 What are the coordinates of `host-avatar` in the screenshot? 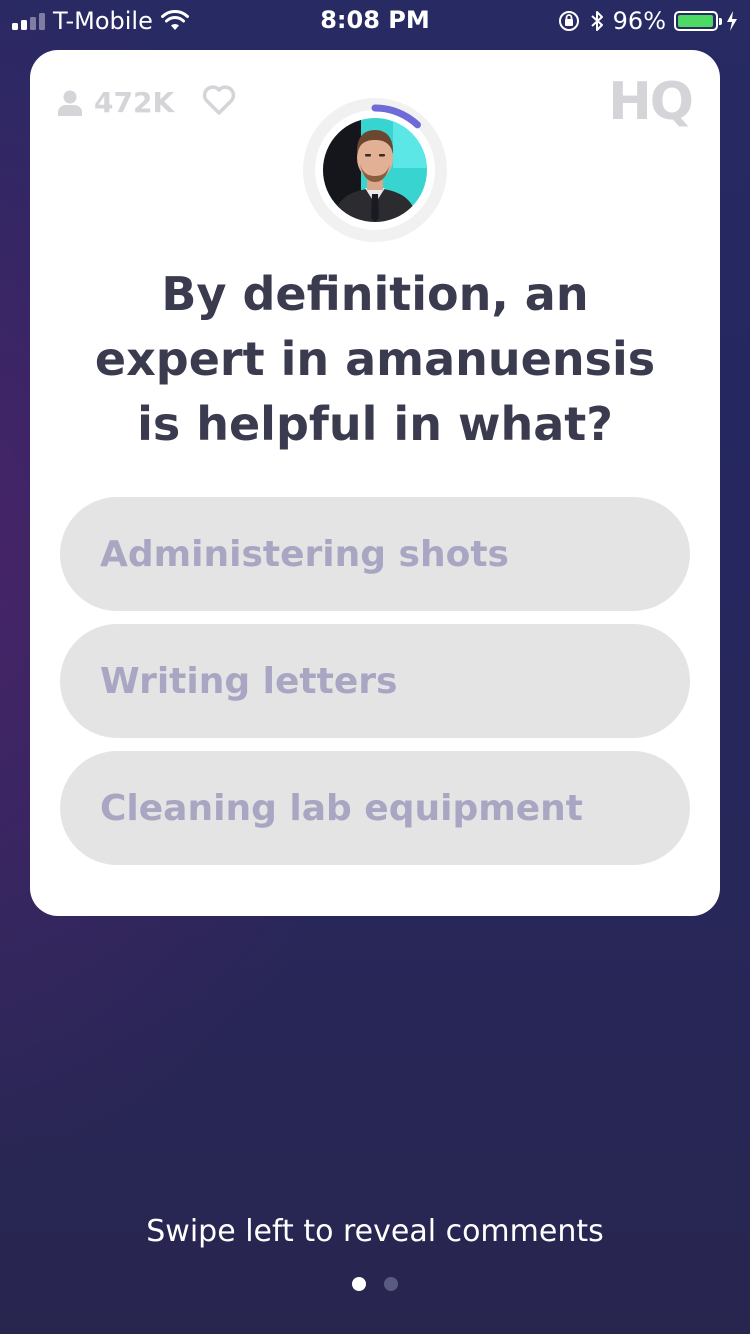 It's located at (375, 170).